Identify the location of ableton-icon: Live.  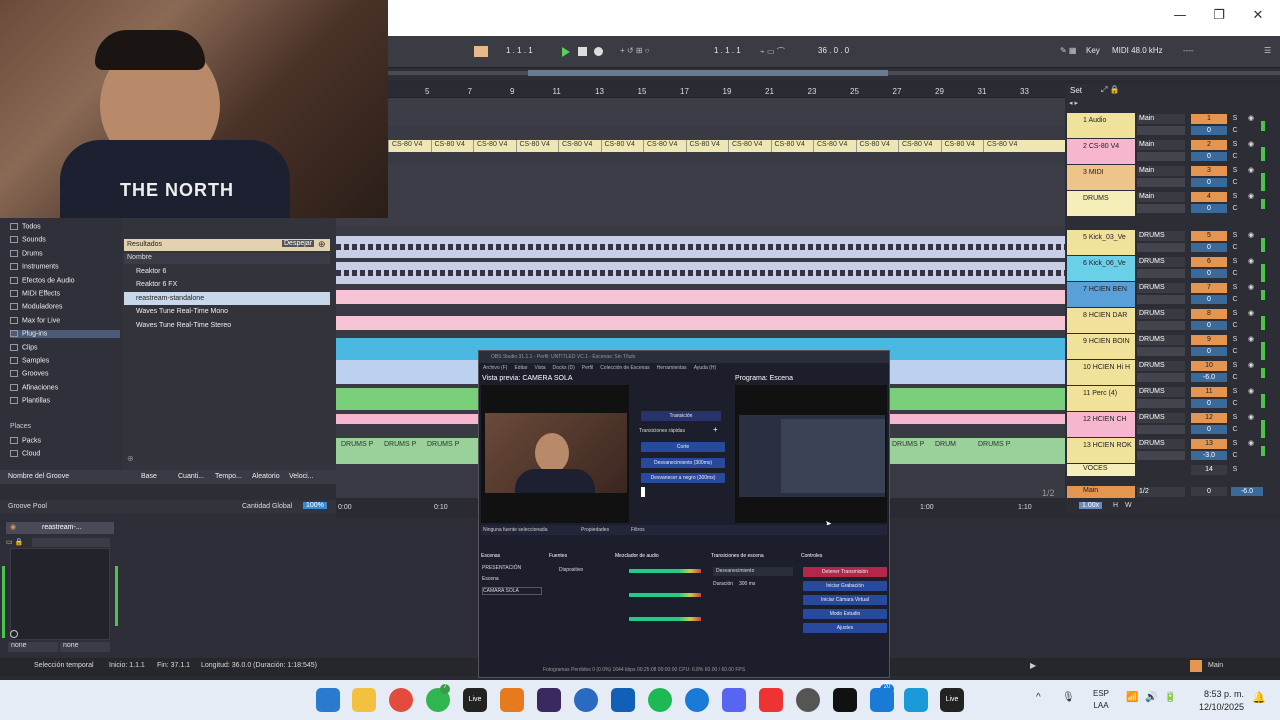
(475, 700).